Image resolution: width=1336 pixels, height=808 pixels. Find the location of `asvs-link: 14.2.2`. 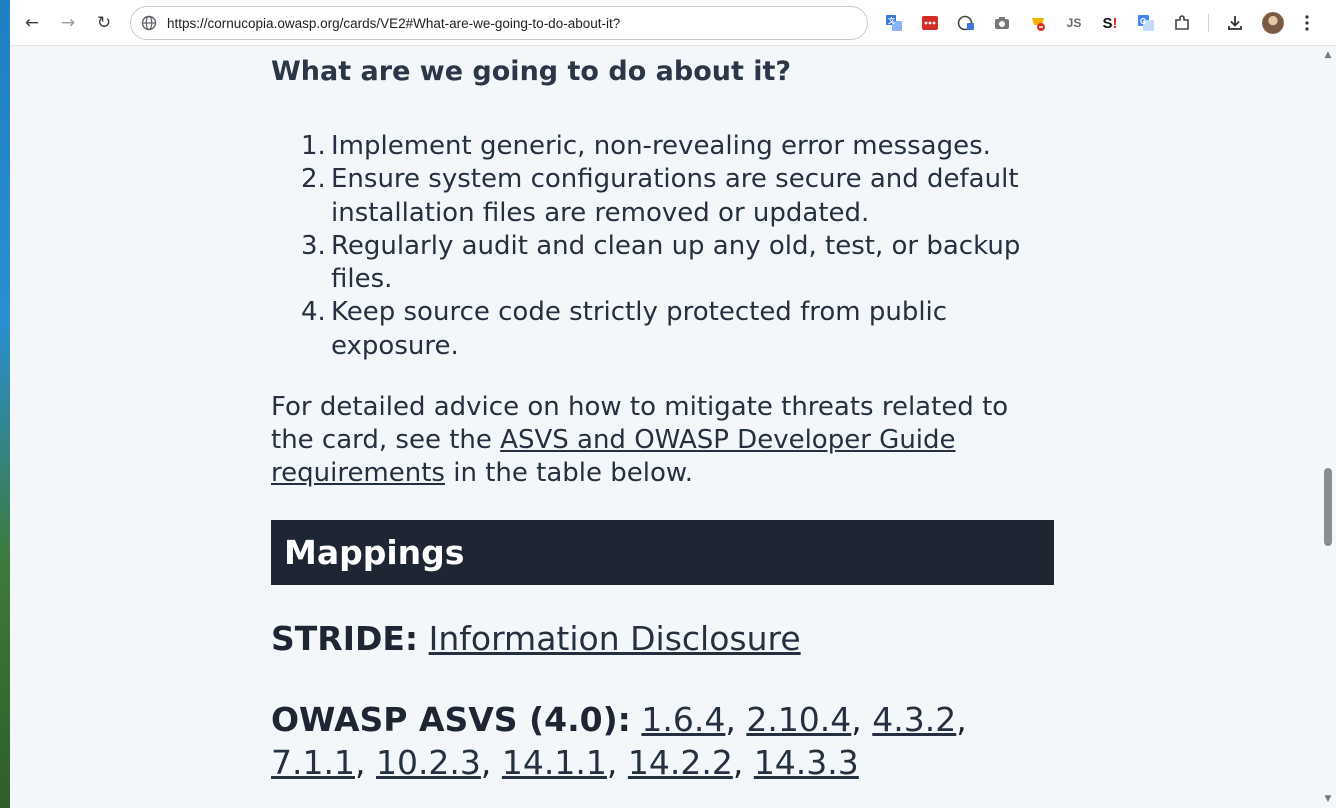

asvs-link: 14.2.2 is located at coordinates (680, 762).